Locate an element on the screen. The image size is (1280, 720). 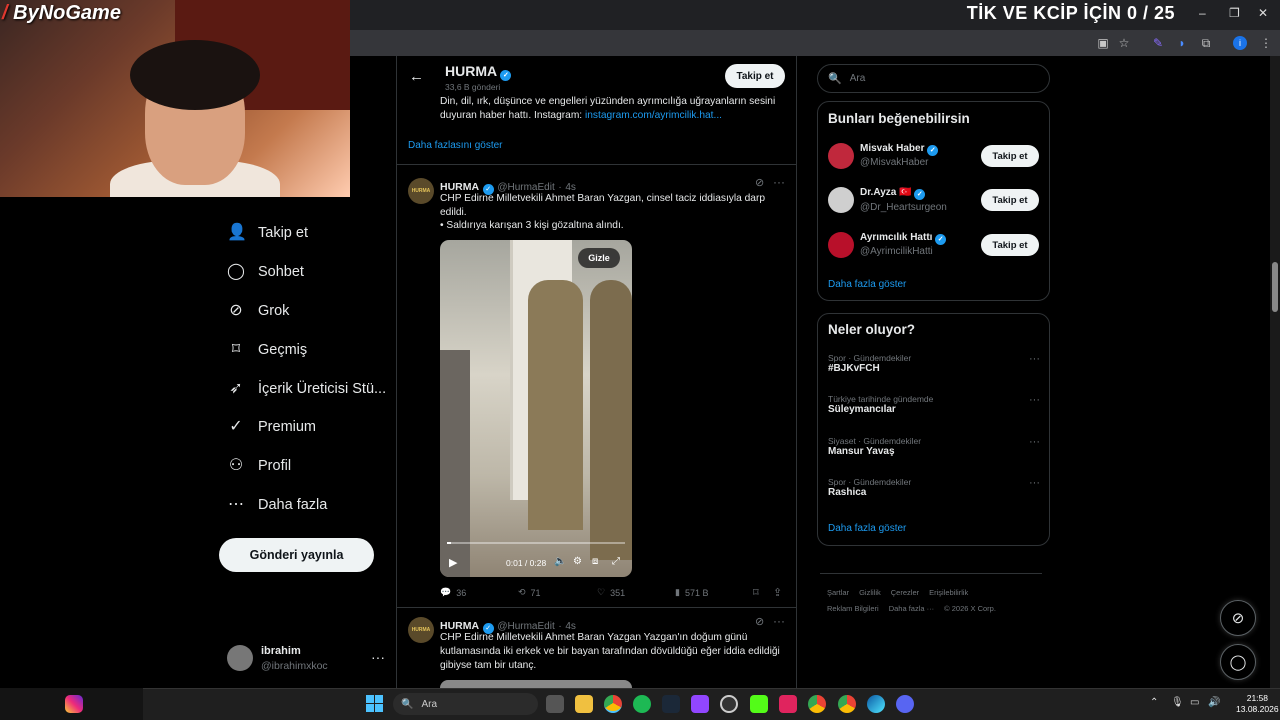
windows-start-icon is located at coordinates (374, 703).